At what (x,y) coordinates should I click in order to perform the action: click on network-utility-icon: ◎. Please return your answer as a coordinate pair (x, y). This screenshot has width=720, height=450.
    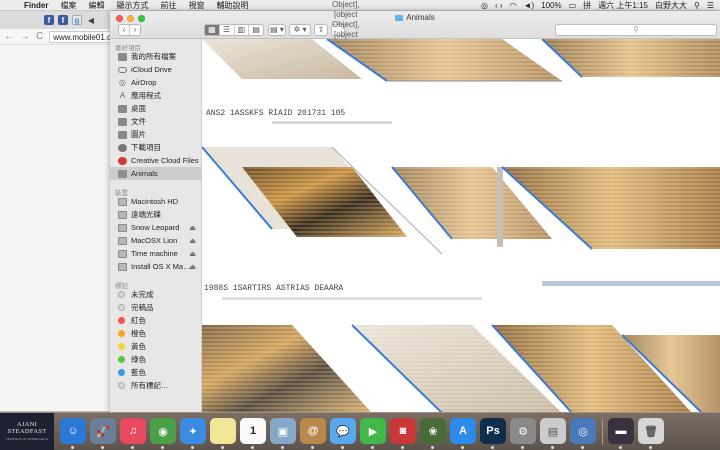
    Looking at the image, I should click on (583, 433).